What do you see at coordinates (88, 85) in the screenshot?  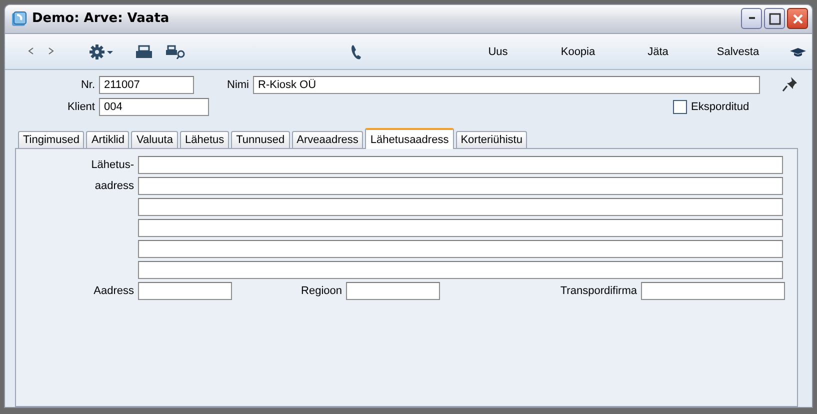 I see `field-label: Nr.` at bounding box center [88, 85].